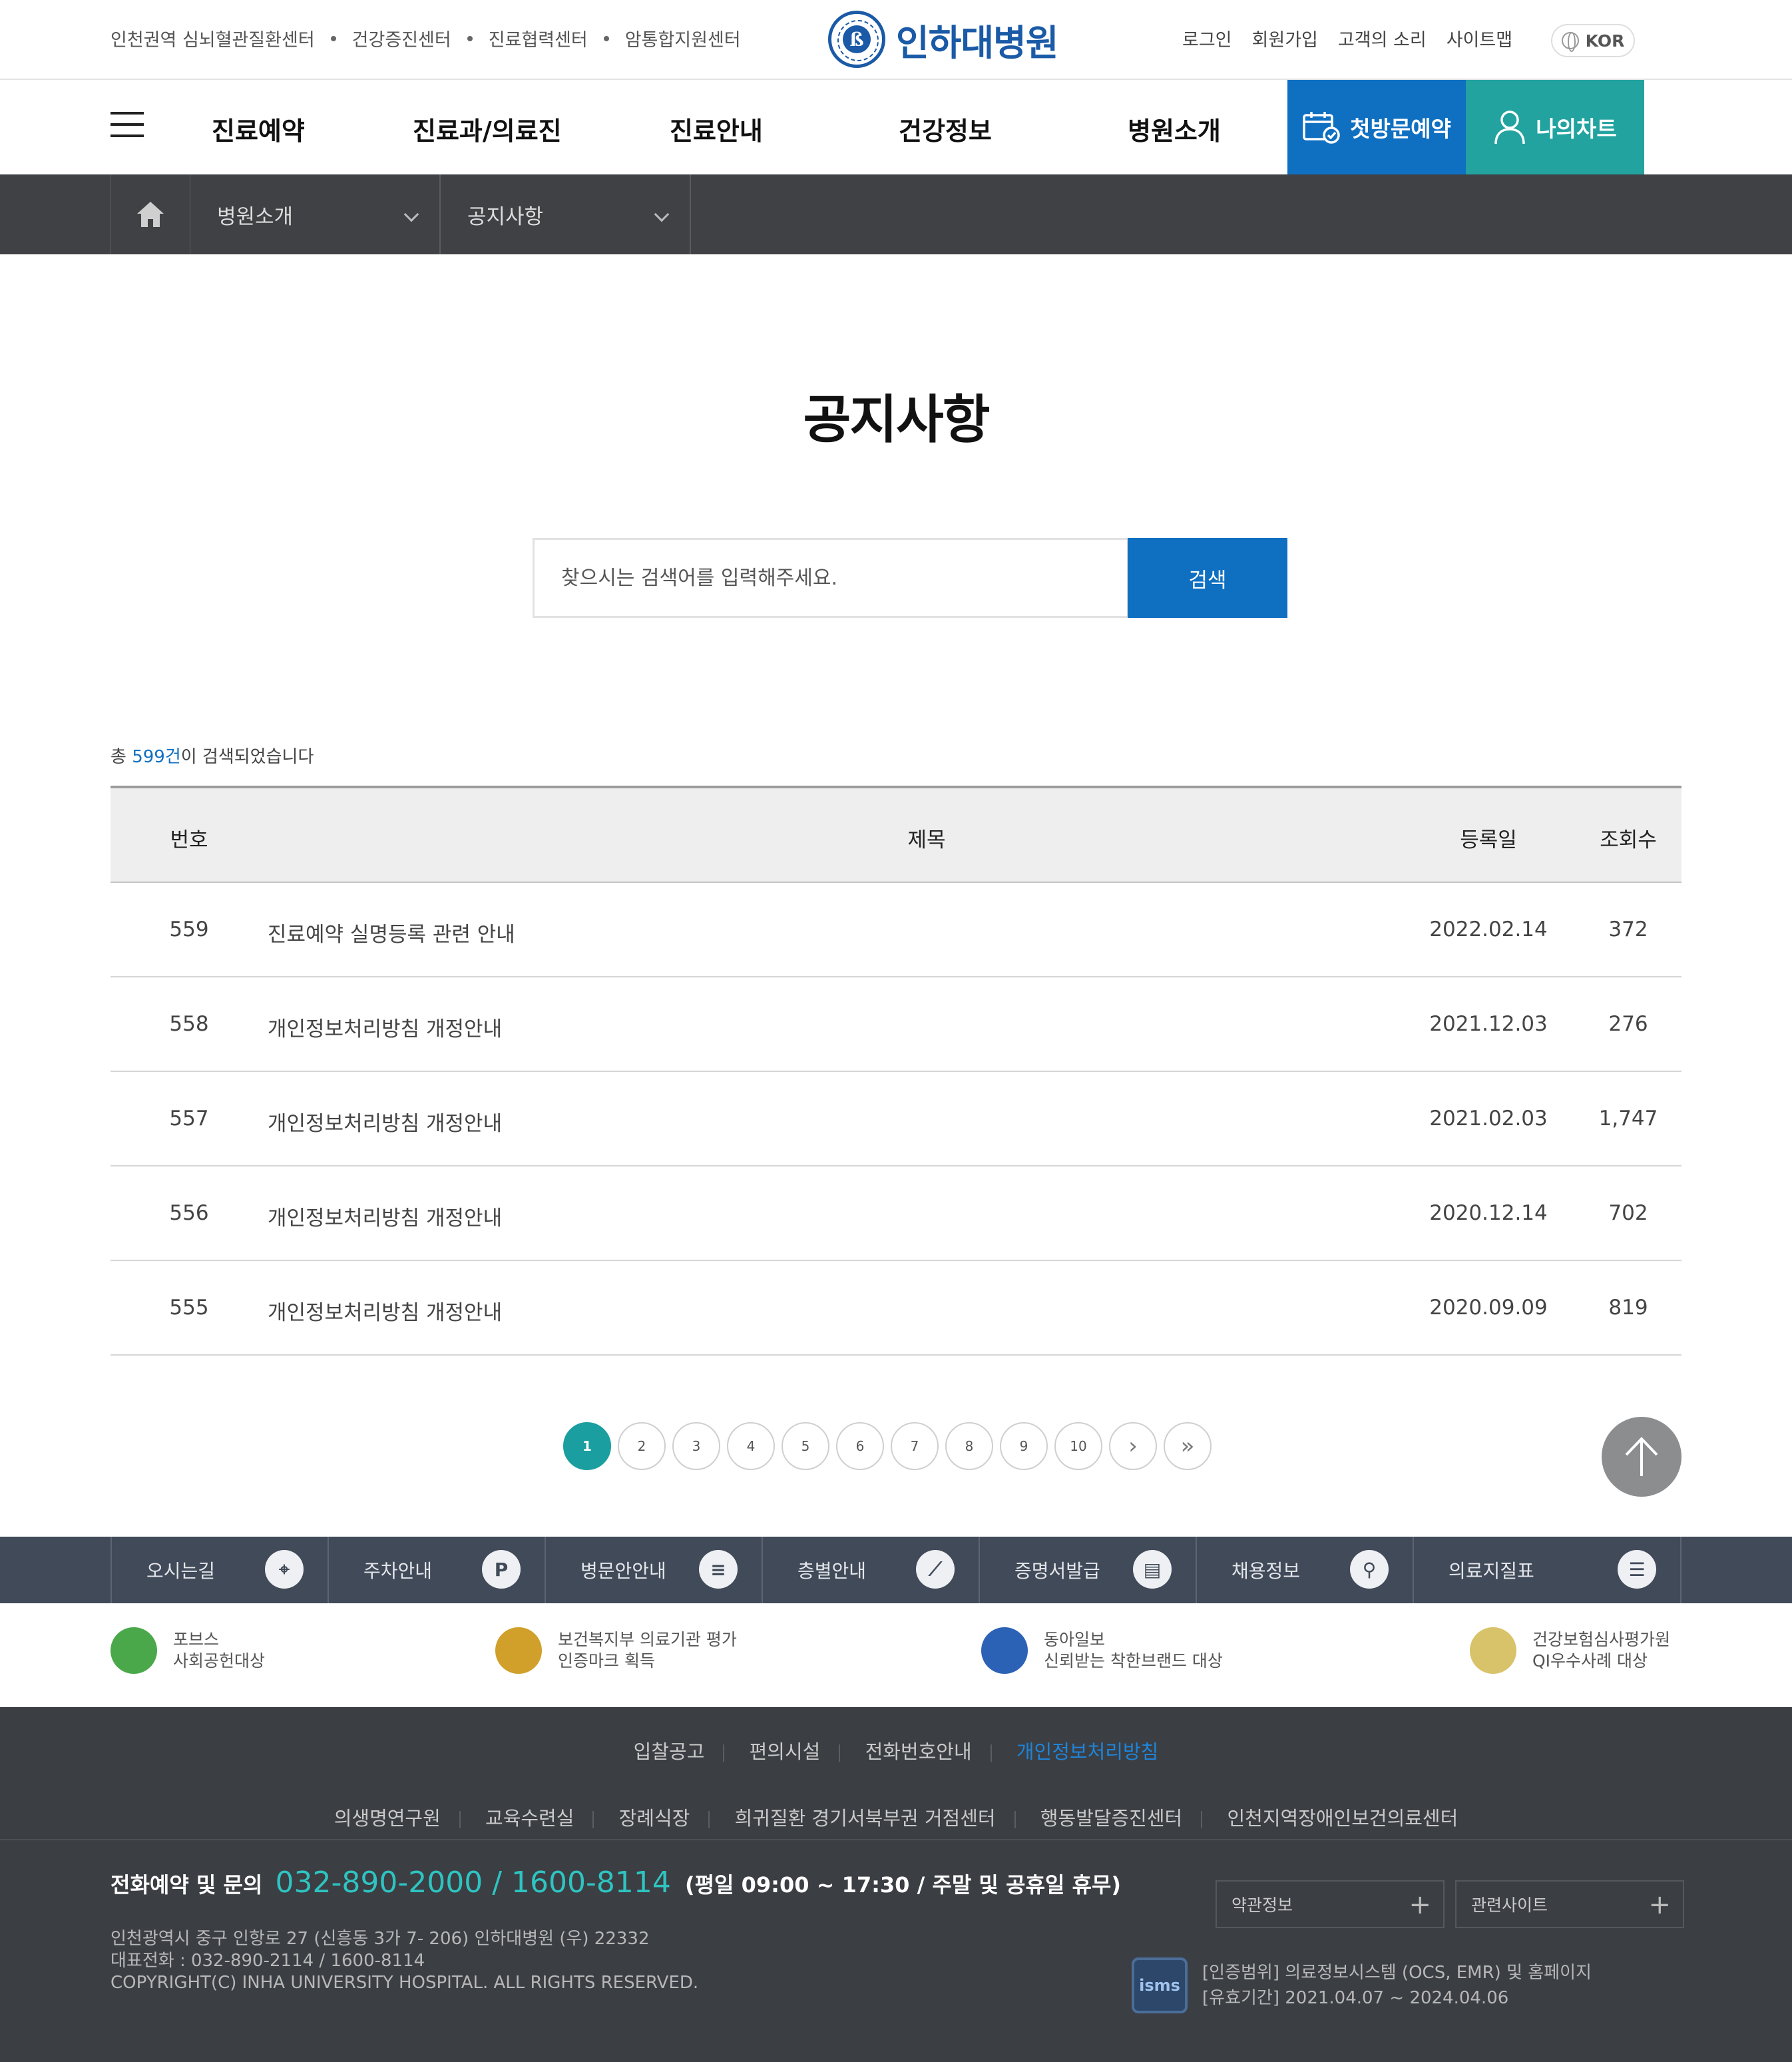 The height and width of the screenshot is (2062, 1792). What do you see at coordinates (1382, 38) in the screenshot?
I see `customer-voice-link: 고객의 소리` at bounding box center [1382, 38].